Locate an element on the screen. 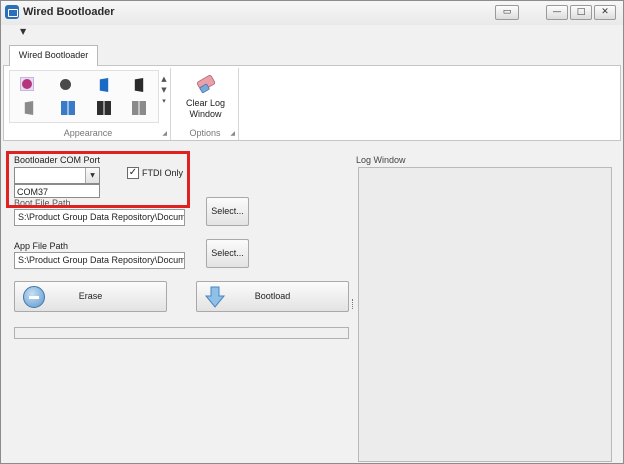 The image size is (624, 464). gallery-more-icon: ▾ is located at coordinates (164, 101).